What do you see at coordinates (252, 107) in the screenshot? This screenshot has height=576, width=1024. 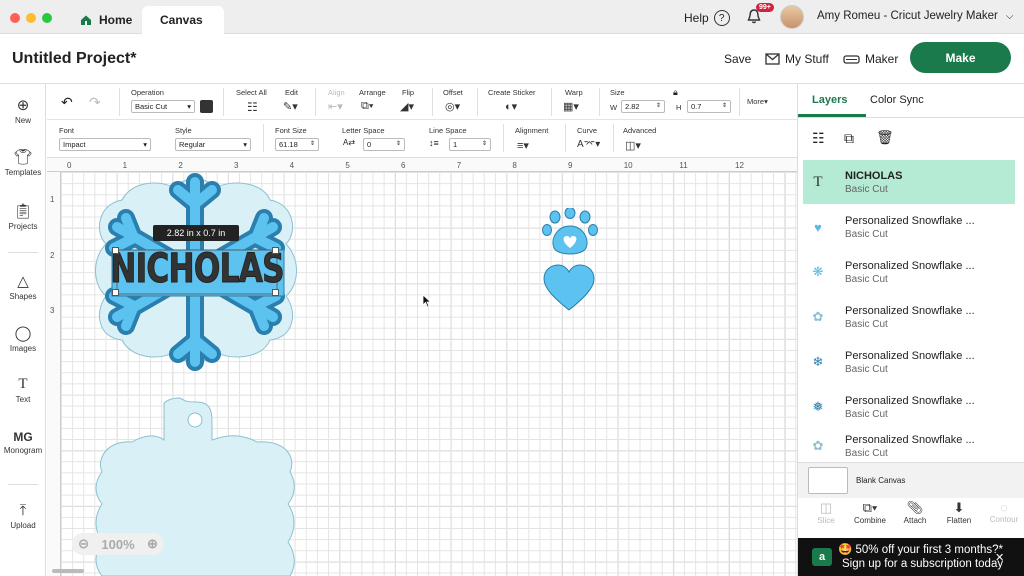 I see `select-all-icon: ☷` at bounding box center [252, 107].